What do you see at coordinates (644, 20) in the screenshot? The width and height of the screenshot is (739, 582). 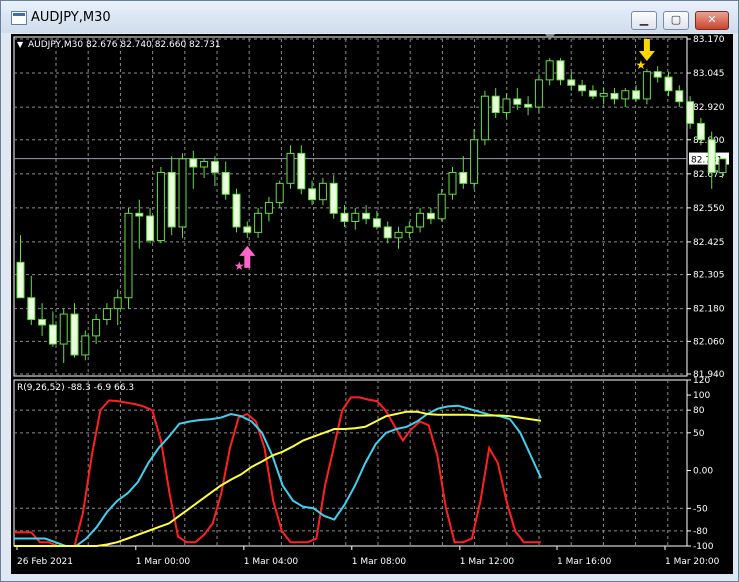 I see `minimize-button: ▁` at bounding box center [644, 20].